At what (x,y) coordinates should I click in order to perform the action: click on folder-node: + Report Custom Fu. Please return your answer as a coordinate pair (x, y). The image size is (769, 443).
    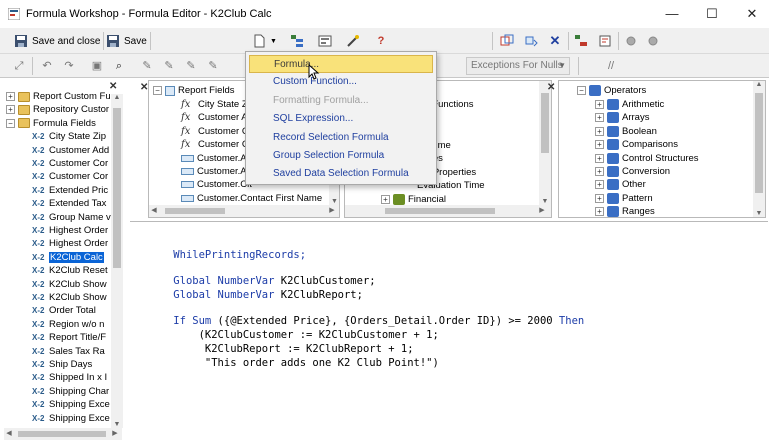
    Looking at the image, I should click on (58, 96).